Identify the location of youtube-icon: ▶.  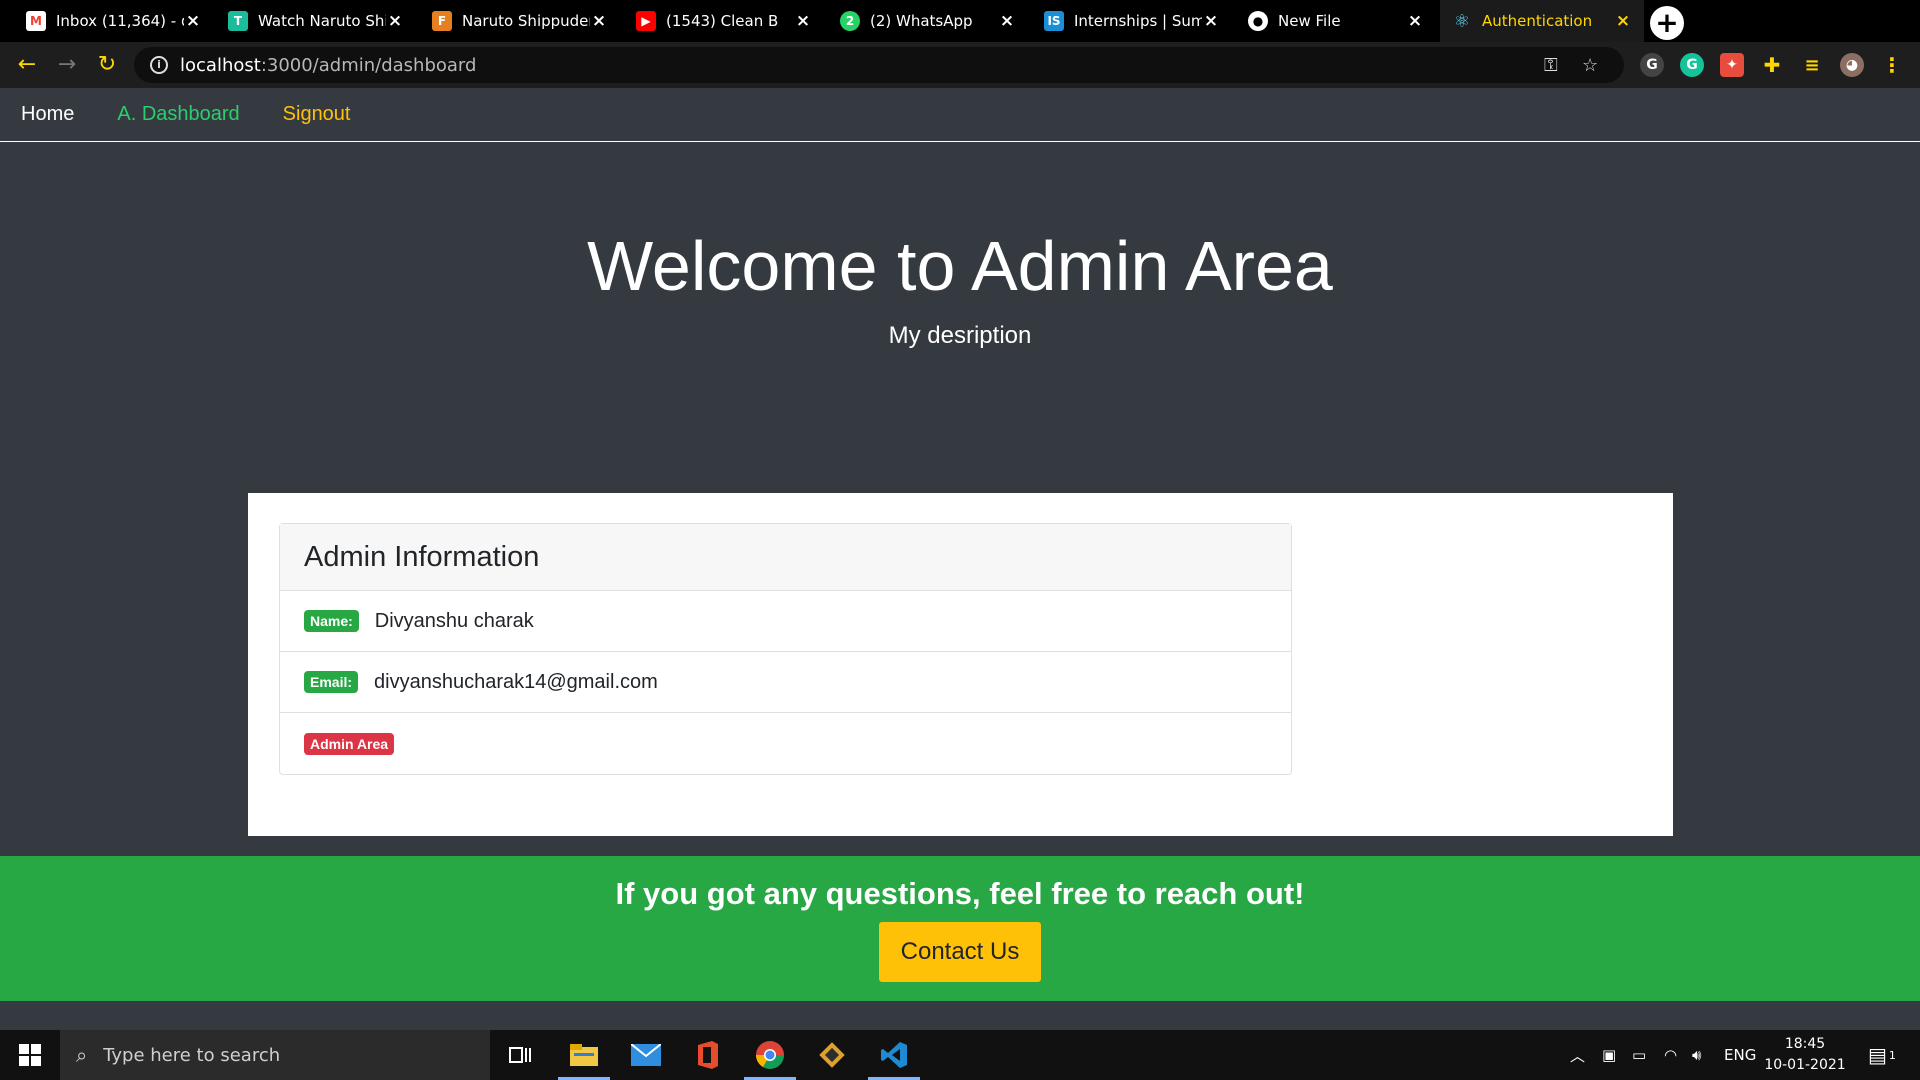
(646, 21).